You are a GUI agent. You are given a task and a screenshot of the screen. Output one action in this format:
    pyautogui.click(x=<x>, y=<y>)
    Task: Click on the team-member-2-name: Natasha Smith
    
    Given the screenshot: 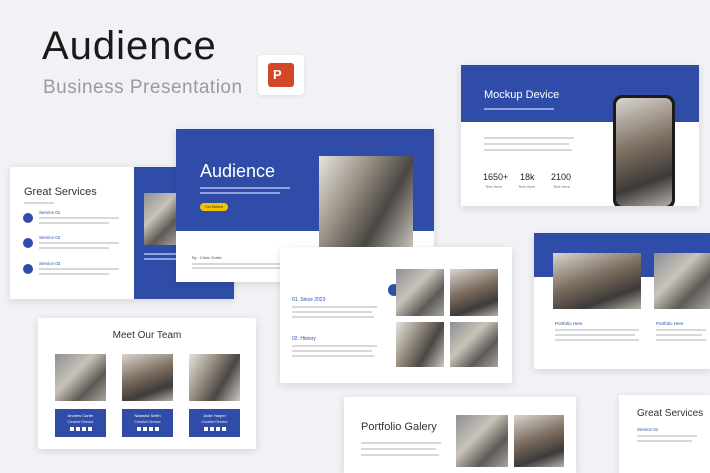 What is the action you would take?
    pyautogui.click(x=147, y=415)
    